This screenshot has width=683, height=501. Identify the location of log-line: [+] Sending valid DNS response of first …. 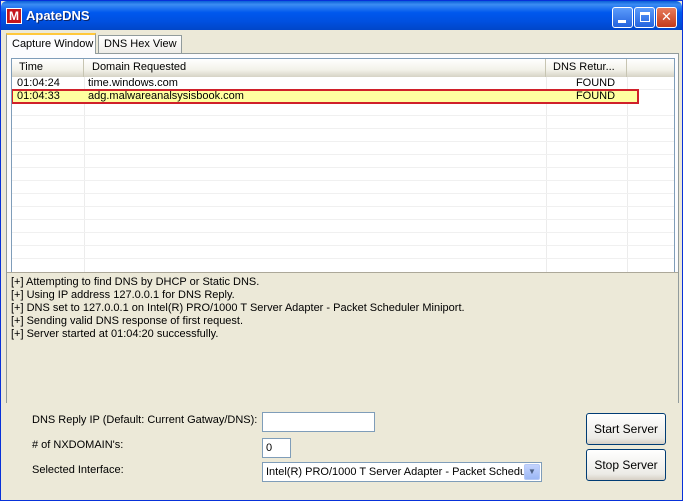
(127, 321).